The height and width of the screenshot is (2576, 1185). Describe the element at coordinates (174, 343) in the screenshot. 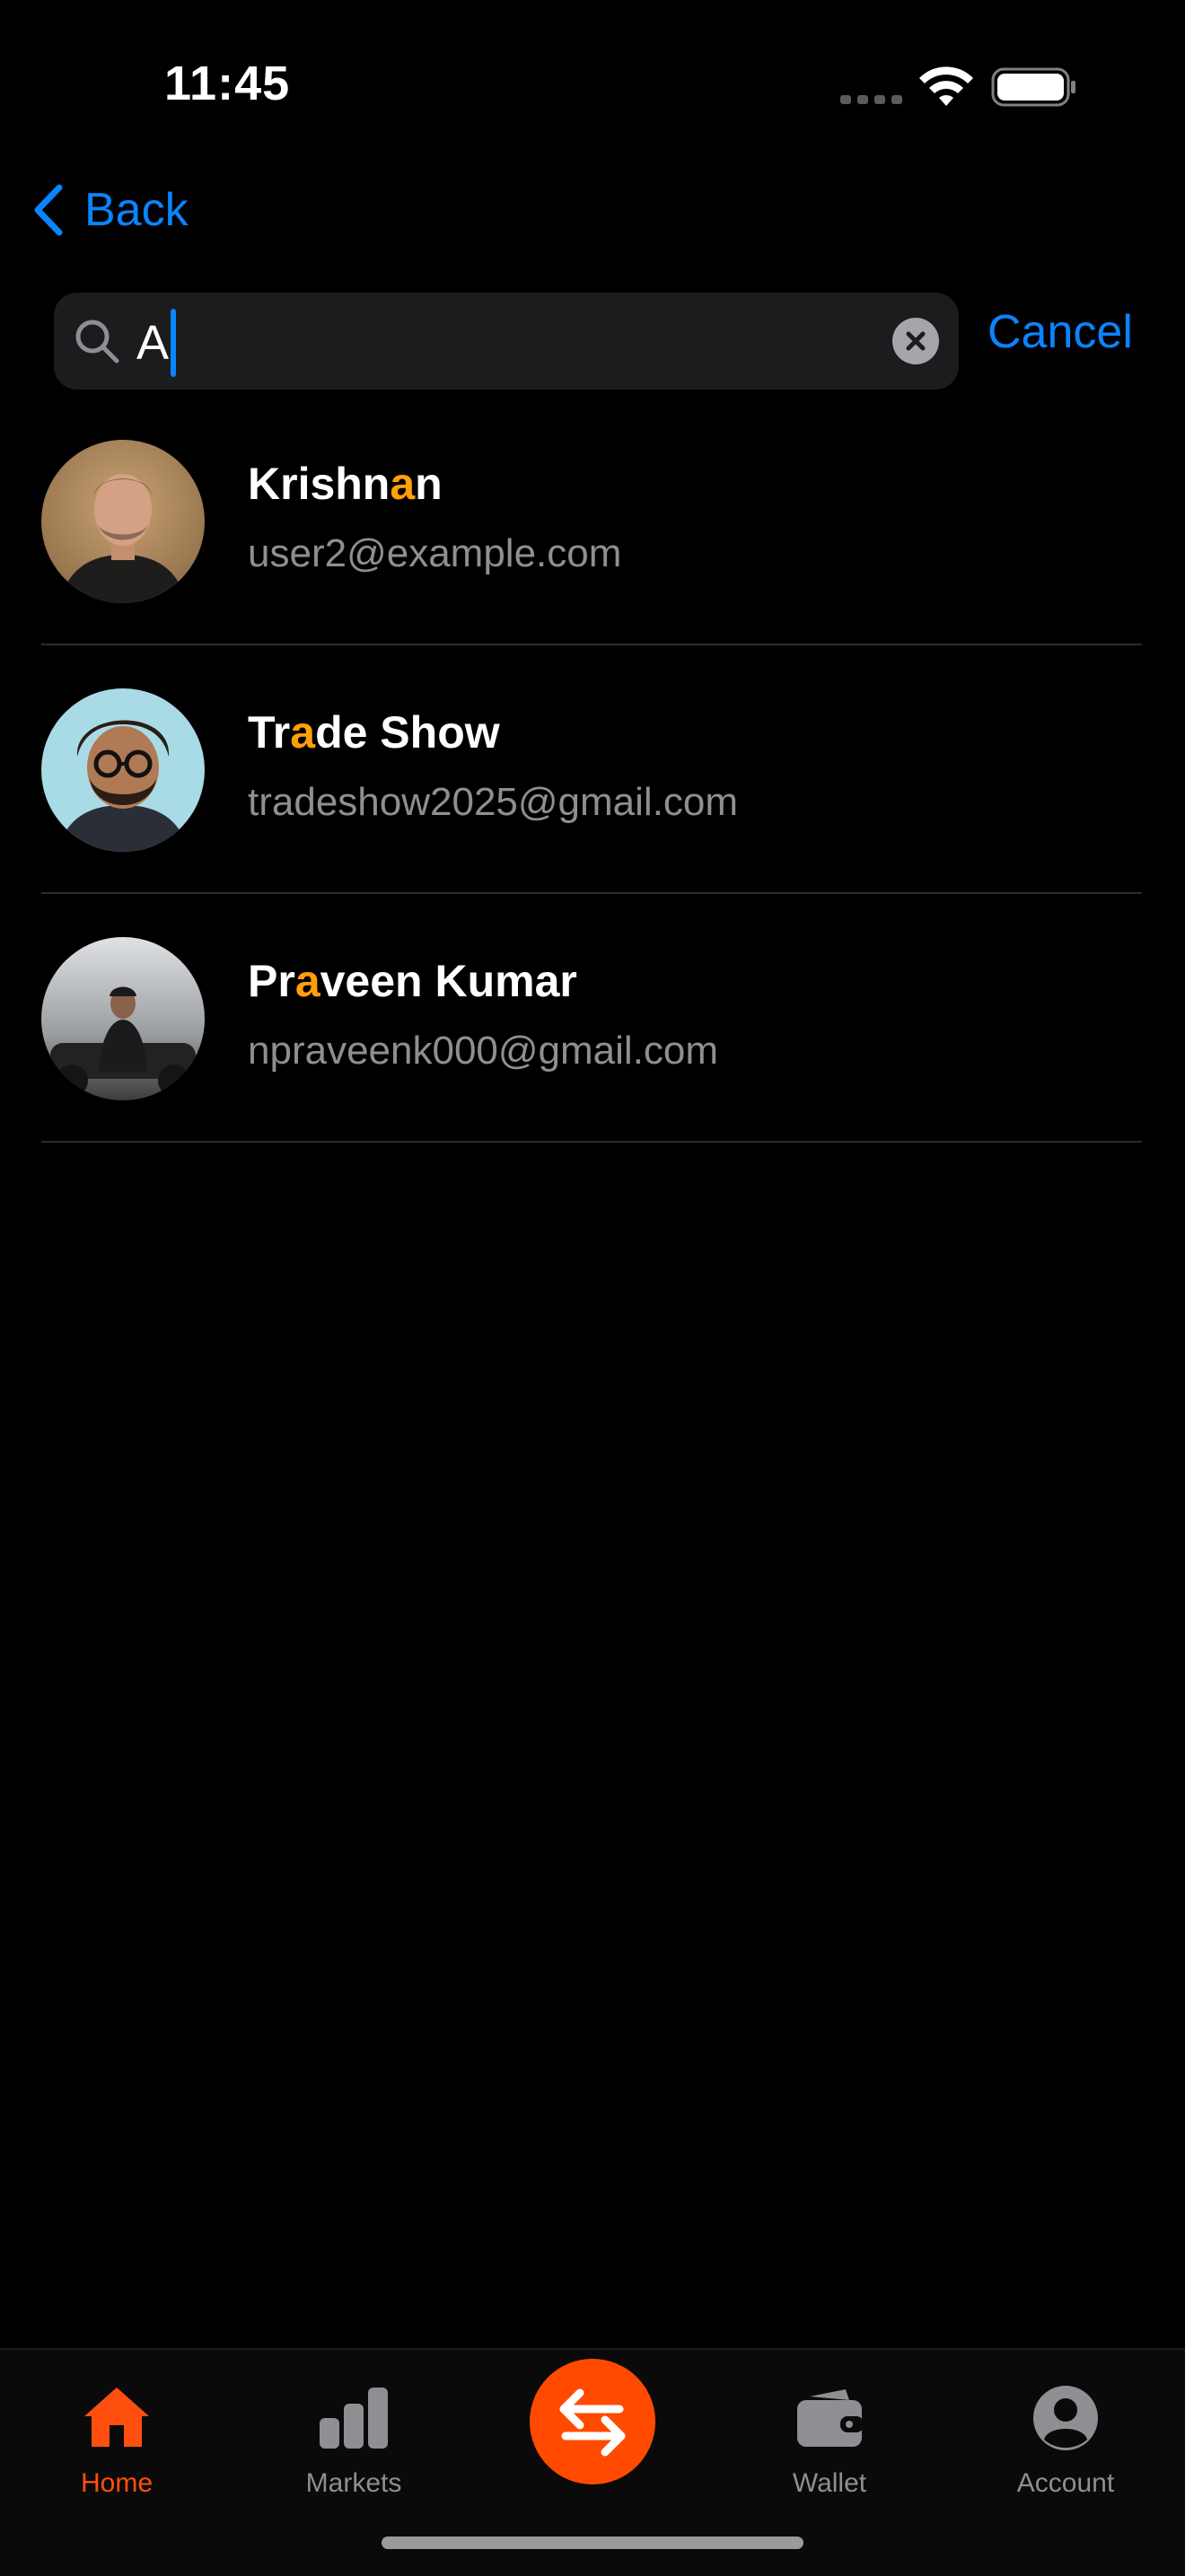

I see `text-caret` at that location.